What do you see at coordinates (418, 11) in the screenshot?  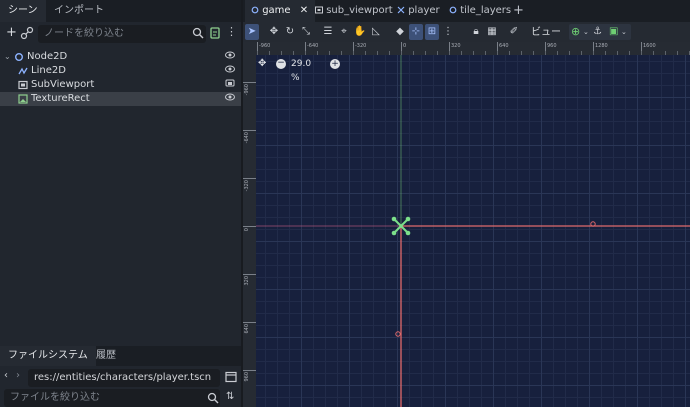 I see `tab-player: player` at bounding box center [418, 11].